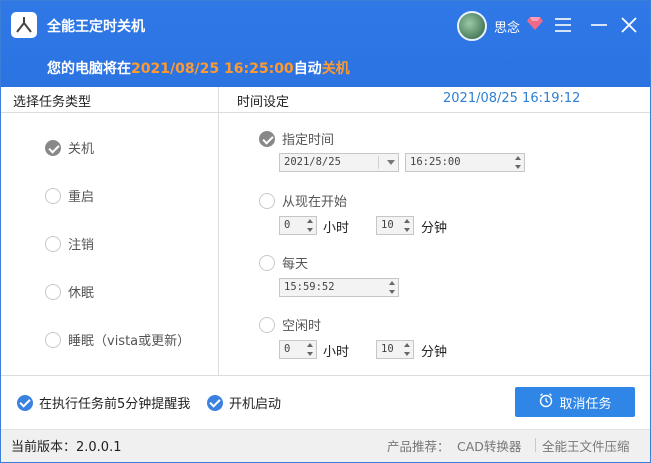 This screenshot has width=651, height=463. I want to click on task-option-shutdown: 关机, so click(69, 147).